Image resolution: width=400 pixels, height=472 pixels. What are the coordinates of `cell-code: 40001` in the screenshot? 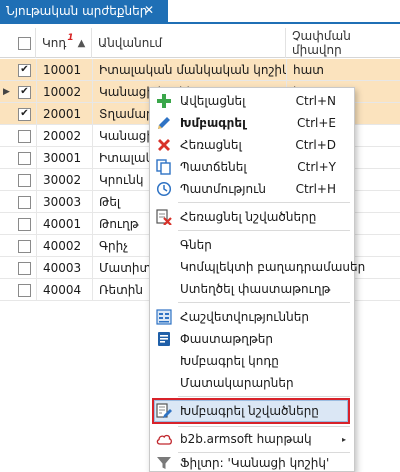 It's located at (64, 224).